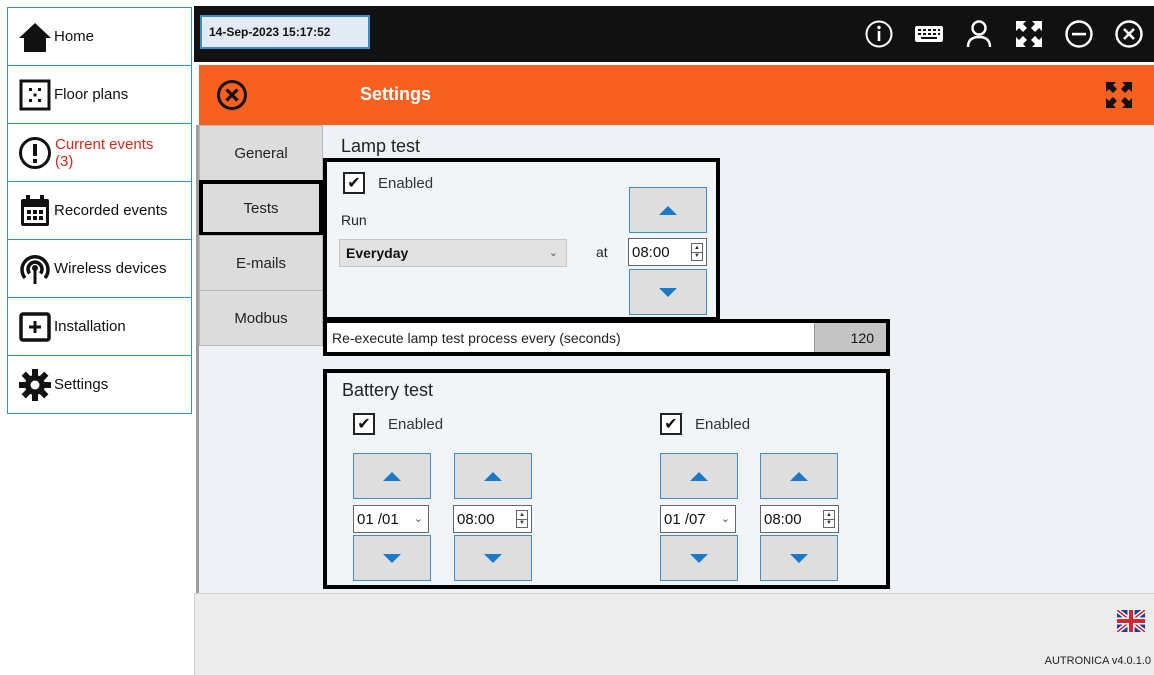  Describe the element at coordinates (377, 253) in the screenshot. I see `run-frequency-value: Everyday` at that location.